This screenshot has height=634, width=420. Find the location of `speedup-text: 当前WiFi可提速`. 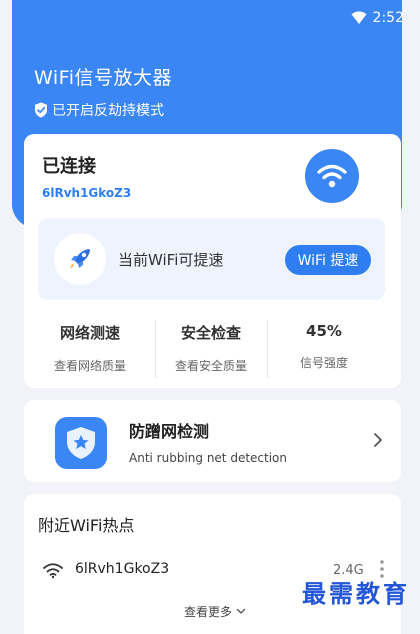

speedup-text: 当前WiFi可提速 is located at coordinates (171, 260).